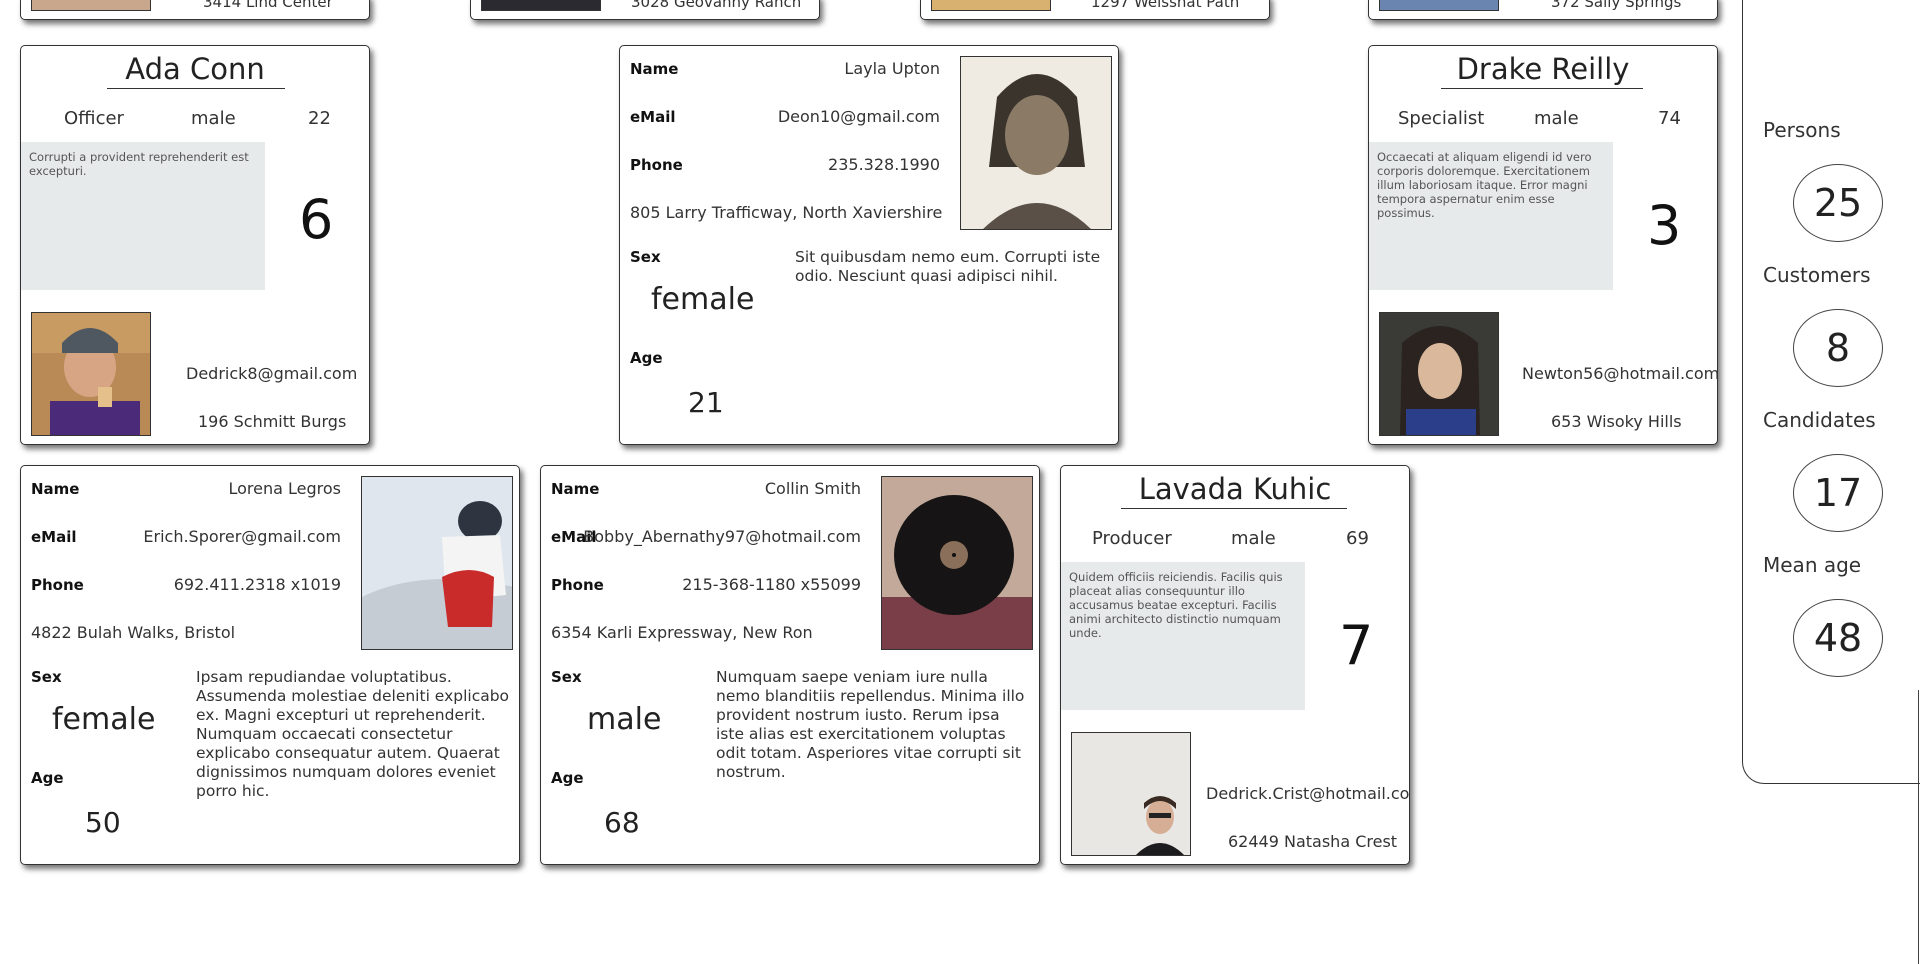 The width and height of the screenshot is (1920, 964). What do you see at coordinates (1817, 275) in the screenshot?
I see `stat-label-customers: Customers` at bounding box center [1817, 275].